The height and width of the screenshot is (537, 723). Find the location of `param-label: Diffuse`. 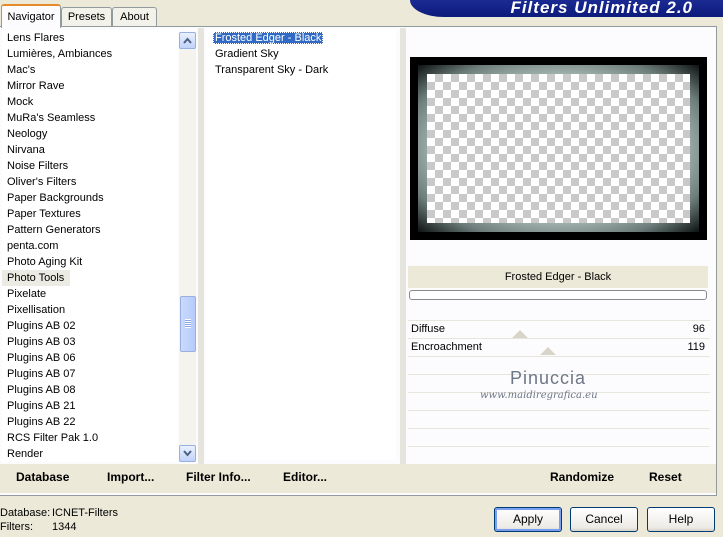

param-label: Diffuse is located at coordinates (428, 329).